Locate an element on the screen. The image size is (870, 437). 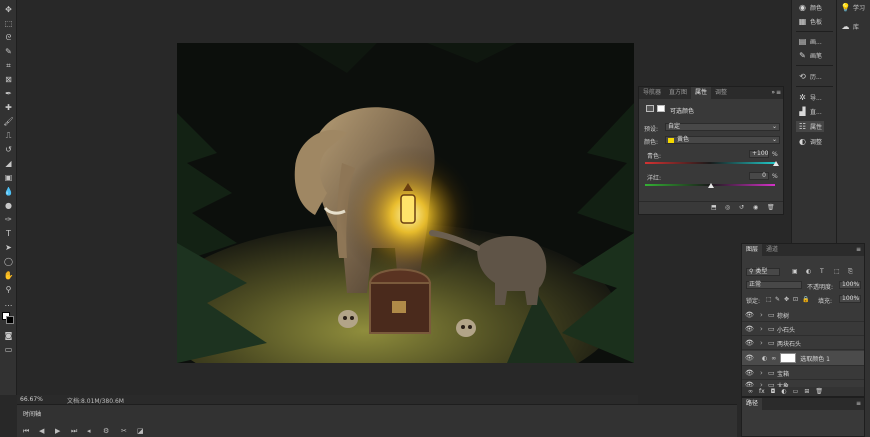
type-tool-icon: T is located at coordinates (8, 233).